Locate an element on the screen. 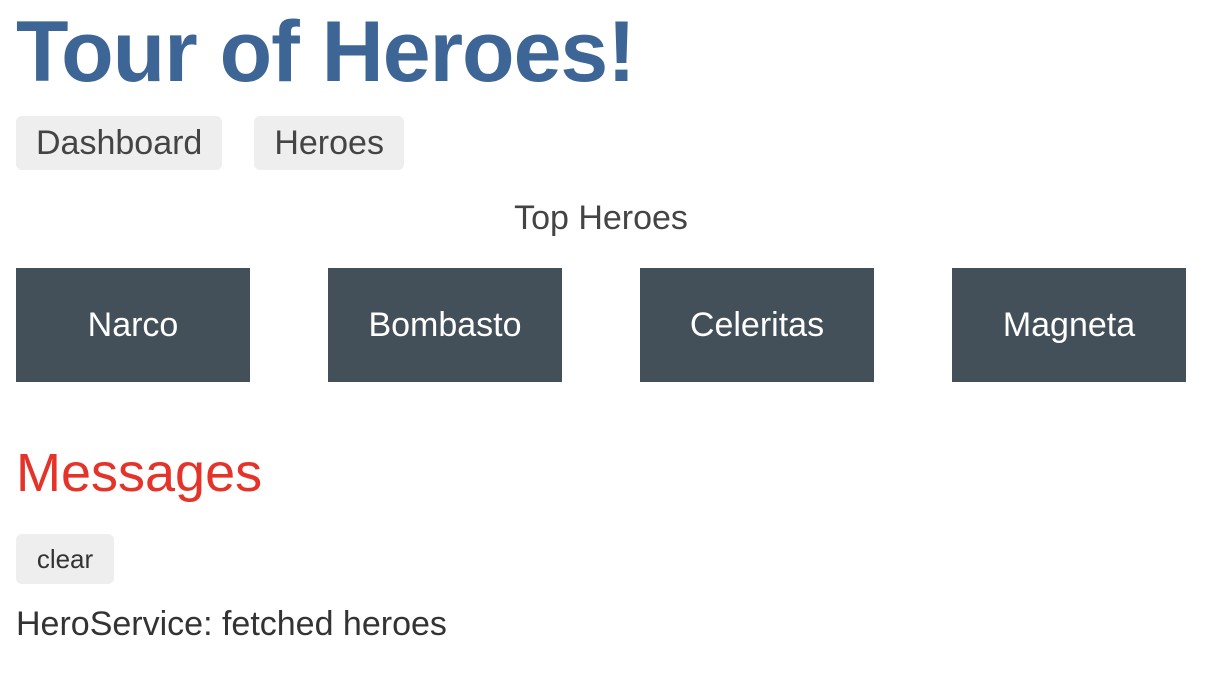 The image size is (1208, 690). hero-card-narco: Narco is located at coordinates (133, 325).